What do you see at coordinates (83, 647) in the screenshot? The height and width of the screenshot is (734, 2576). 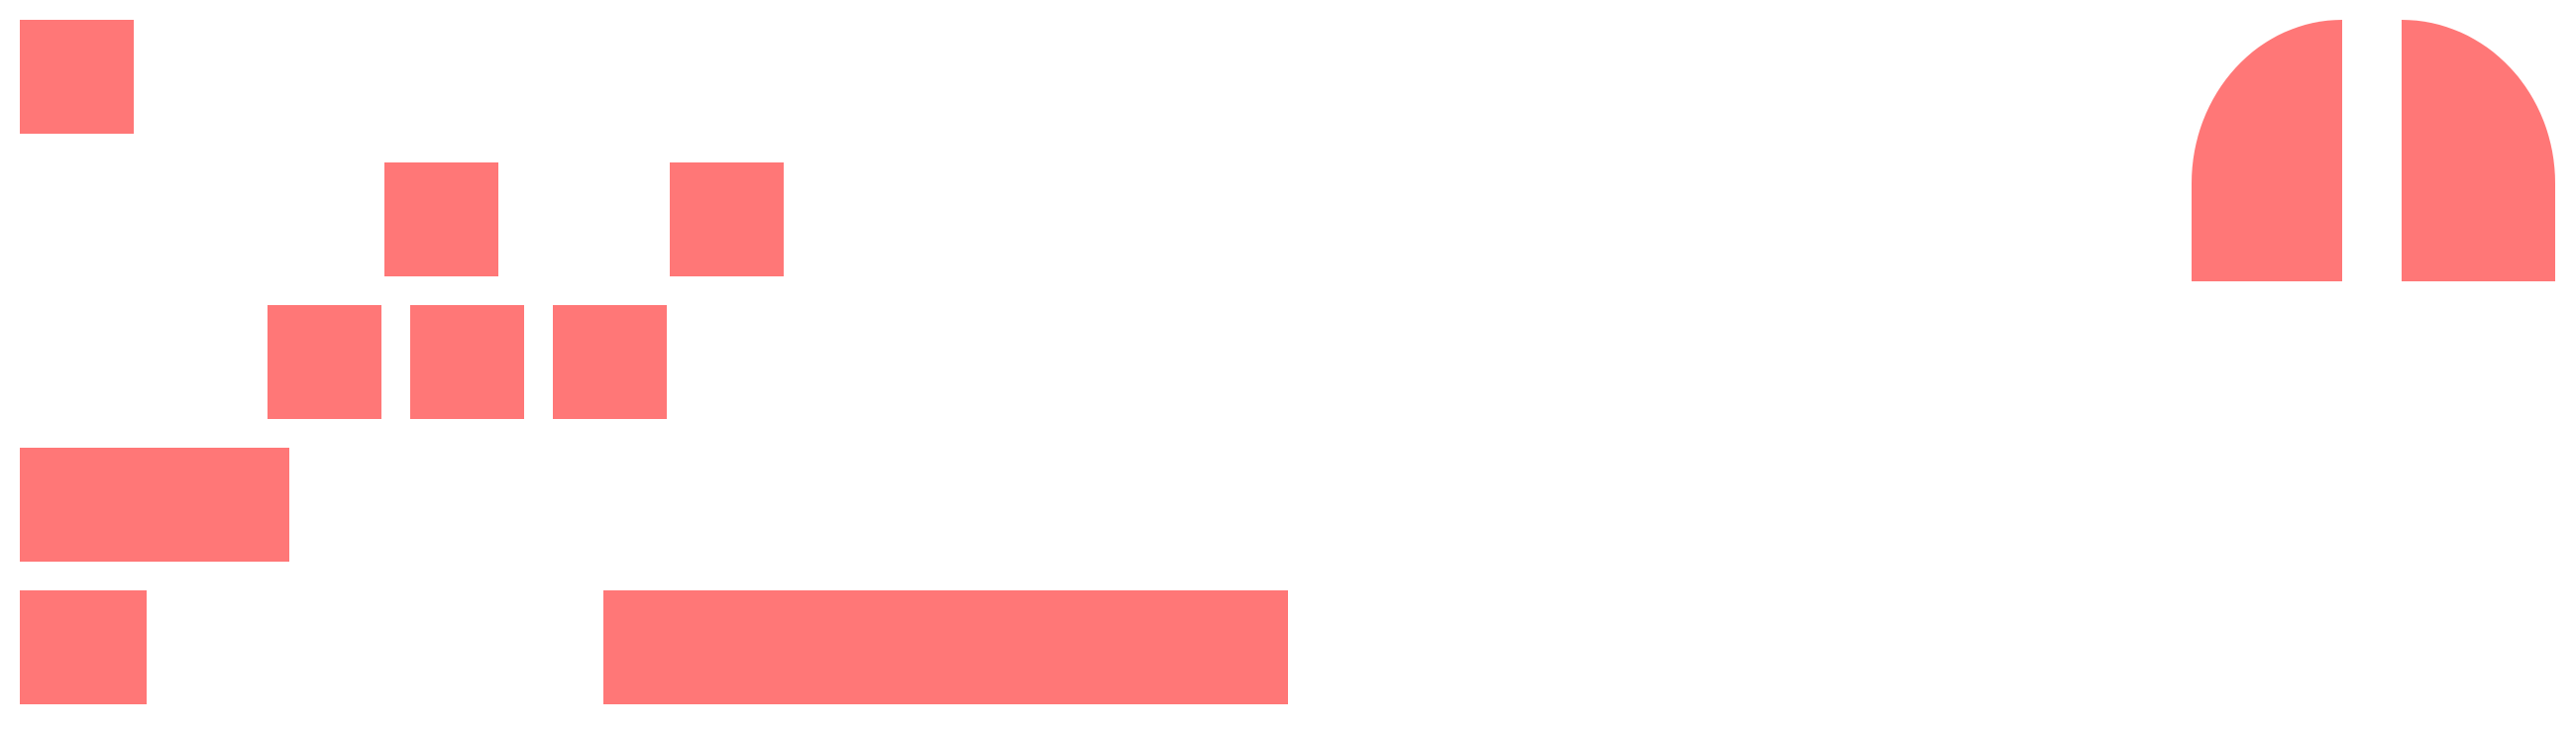 I see `block-bottom-left` at bounding box center [83, 647].